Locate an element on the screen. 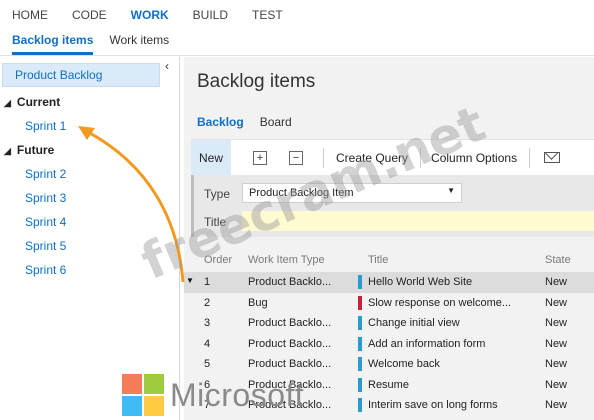 This screenshot has height=420, width=594. sidebar-item-sprint-6: Sprint 6 is located at coordinates (45, 270).